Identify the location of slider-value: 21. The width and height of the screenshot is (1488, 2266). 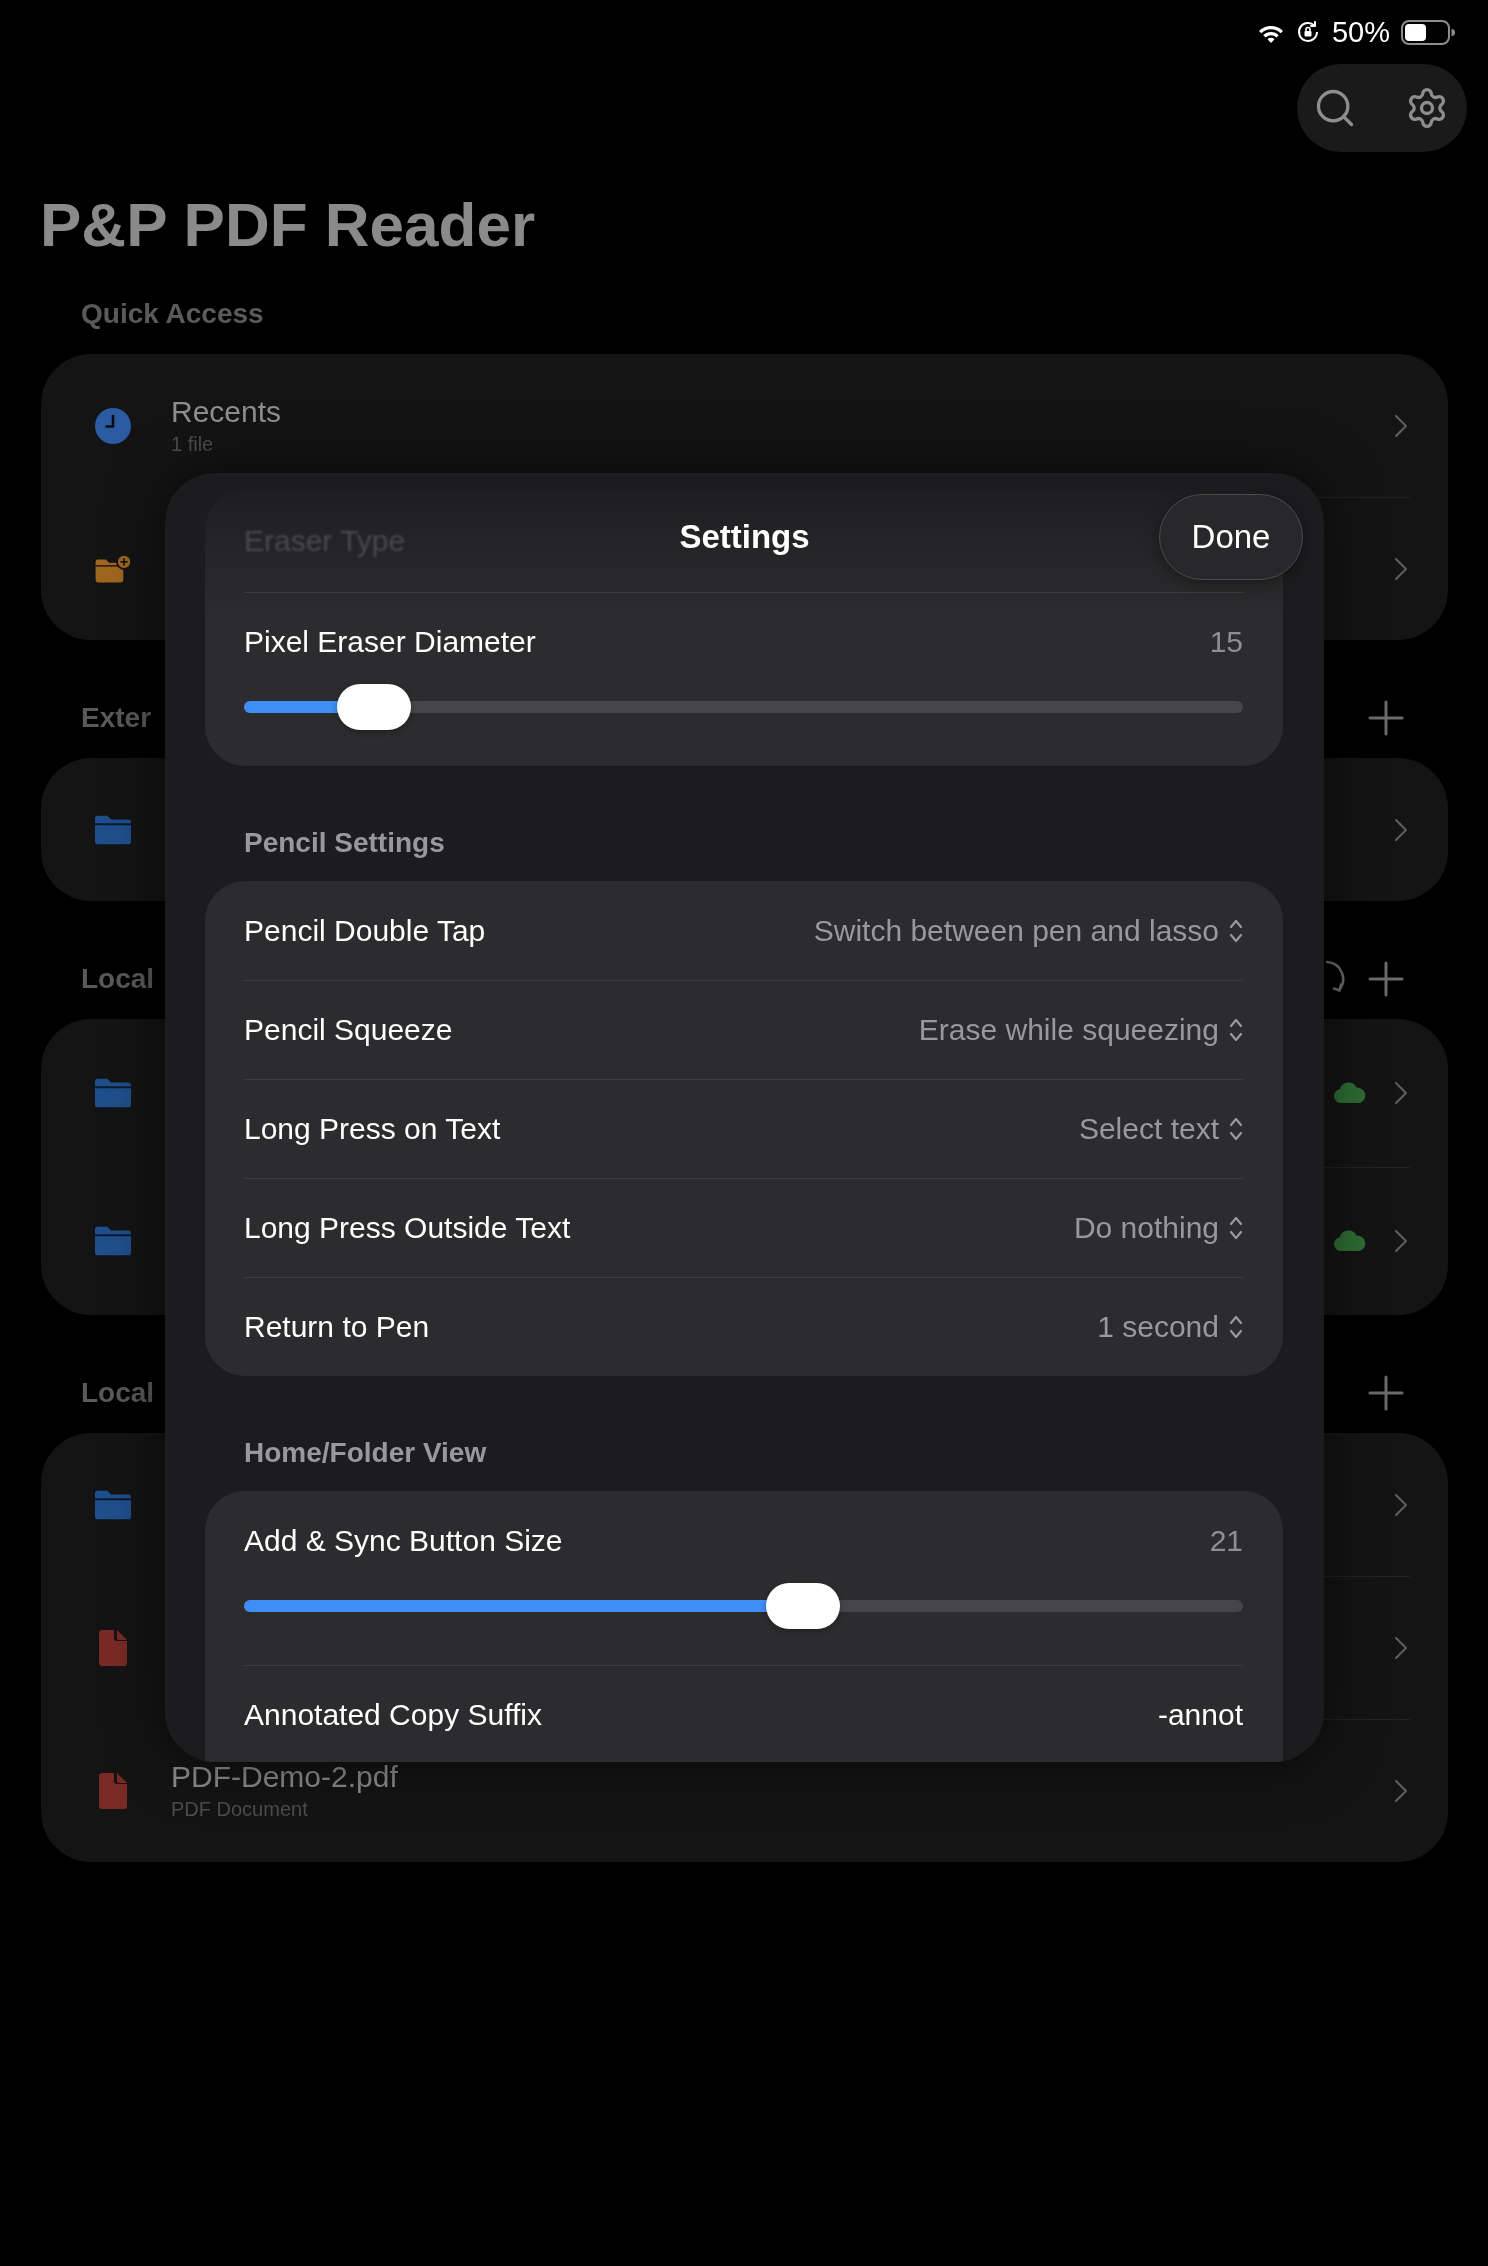
(1226, 1541).